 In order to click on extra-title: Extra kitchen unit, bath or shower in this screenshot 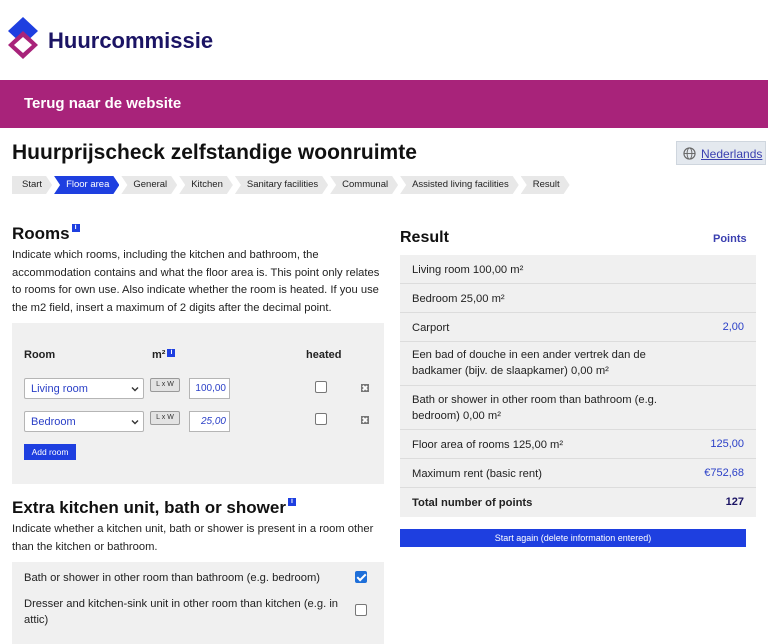, I will do `click(149, 507)`.